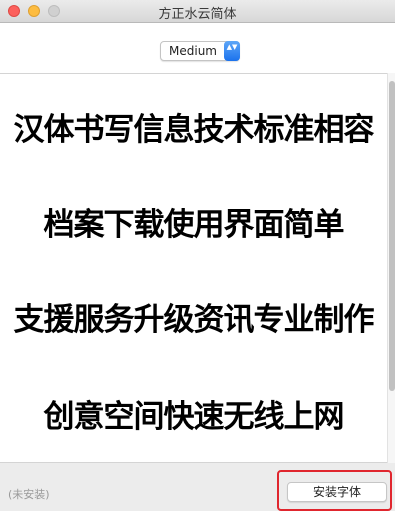  I want to click on font-style-value: Medium, so click(193, 51).